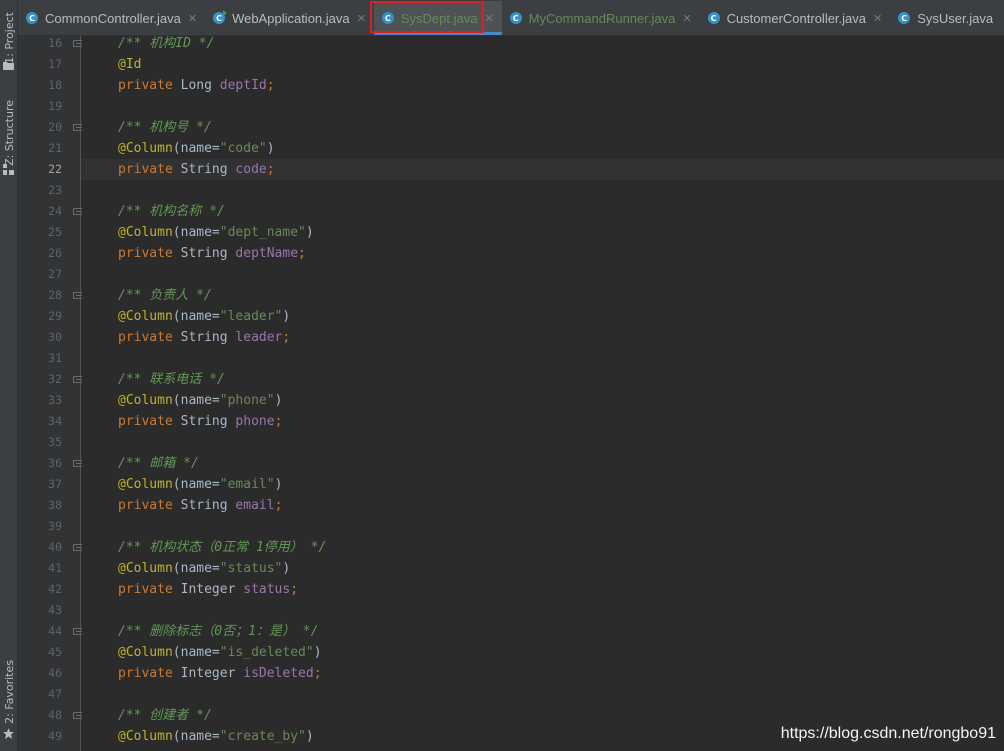 Image resolution: width=1004 pixels, height=751 pixels. I want to click on tab-label: CustomerController.java, so click(796, 18).